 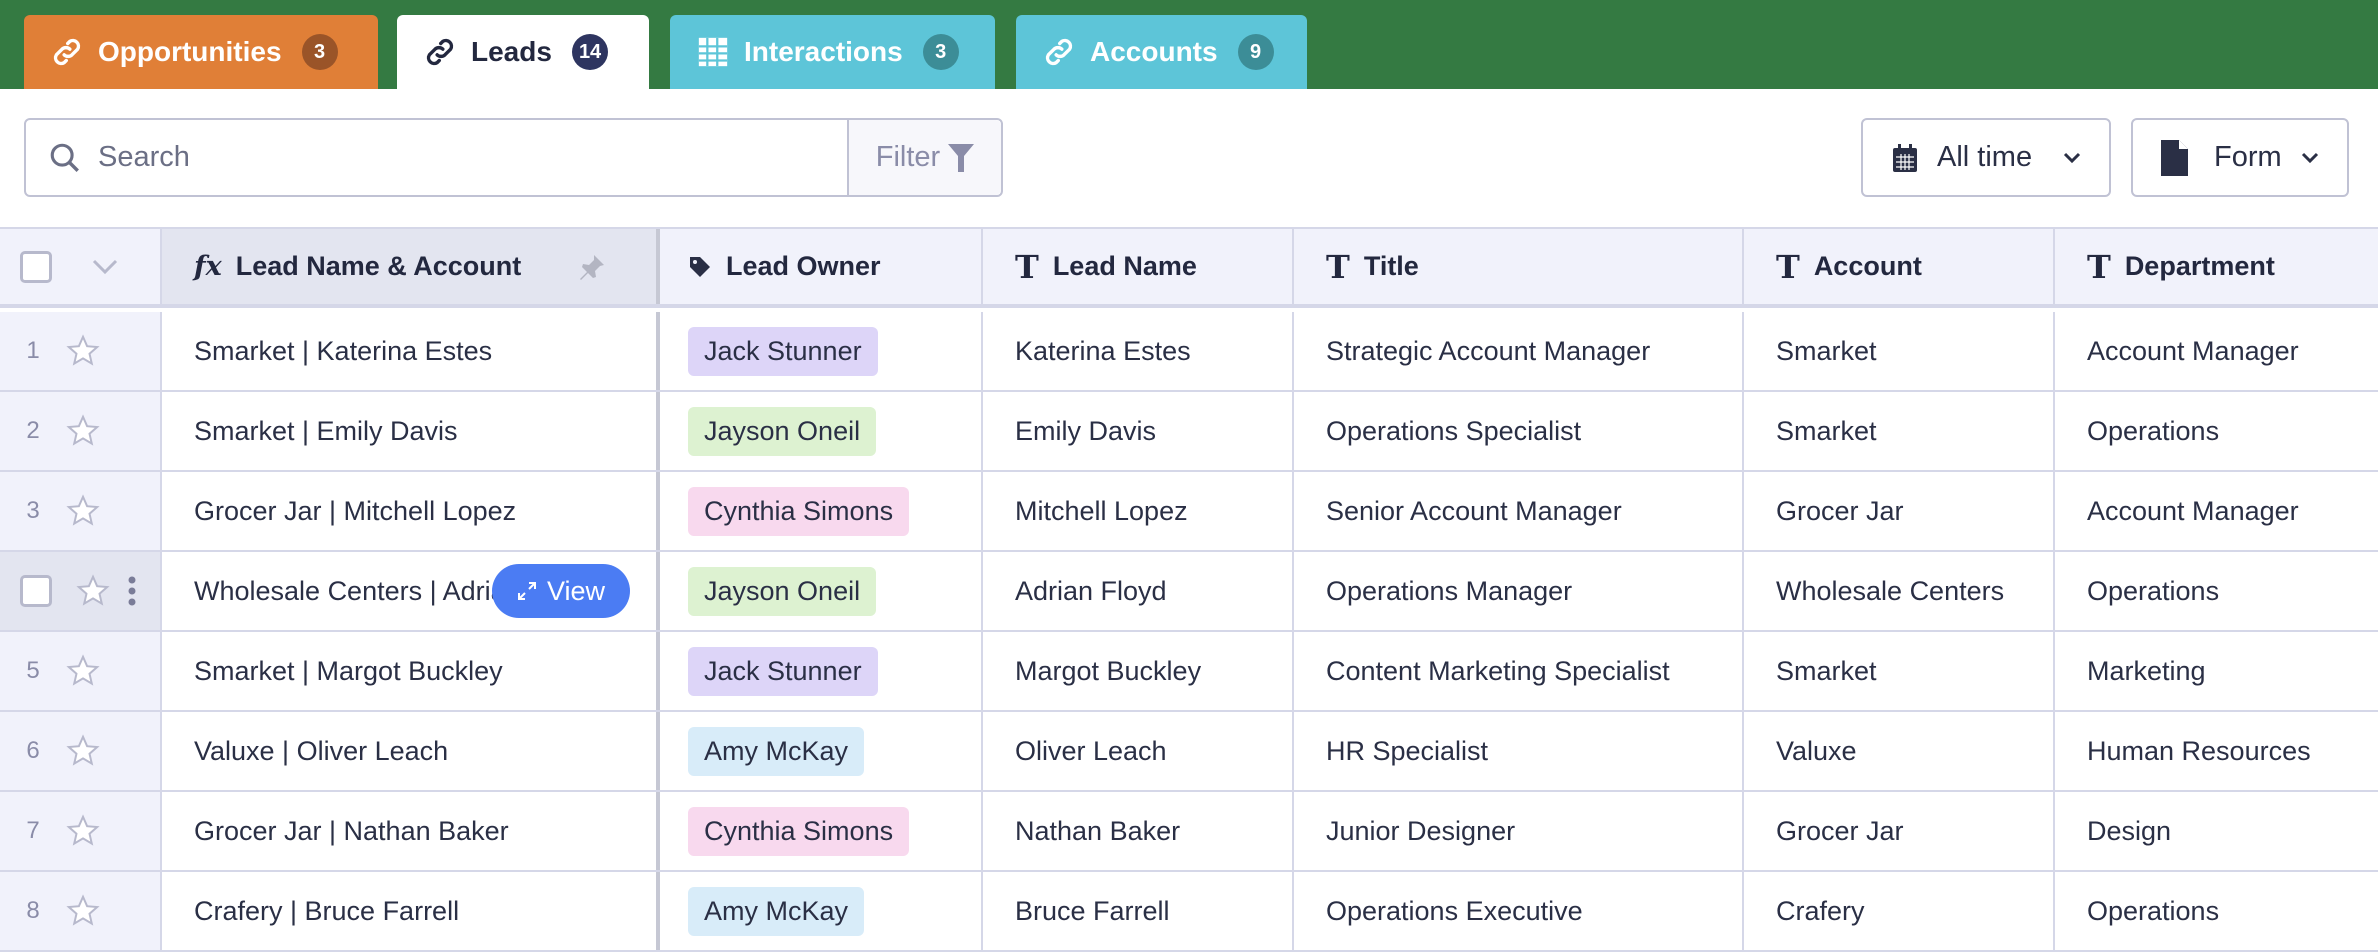 I want to click on cell-title: Operations Specialist, so click(x=1519, y=431).